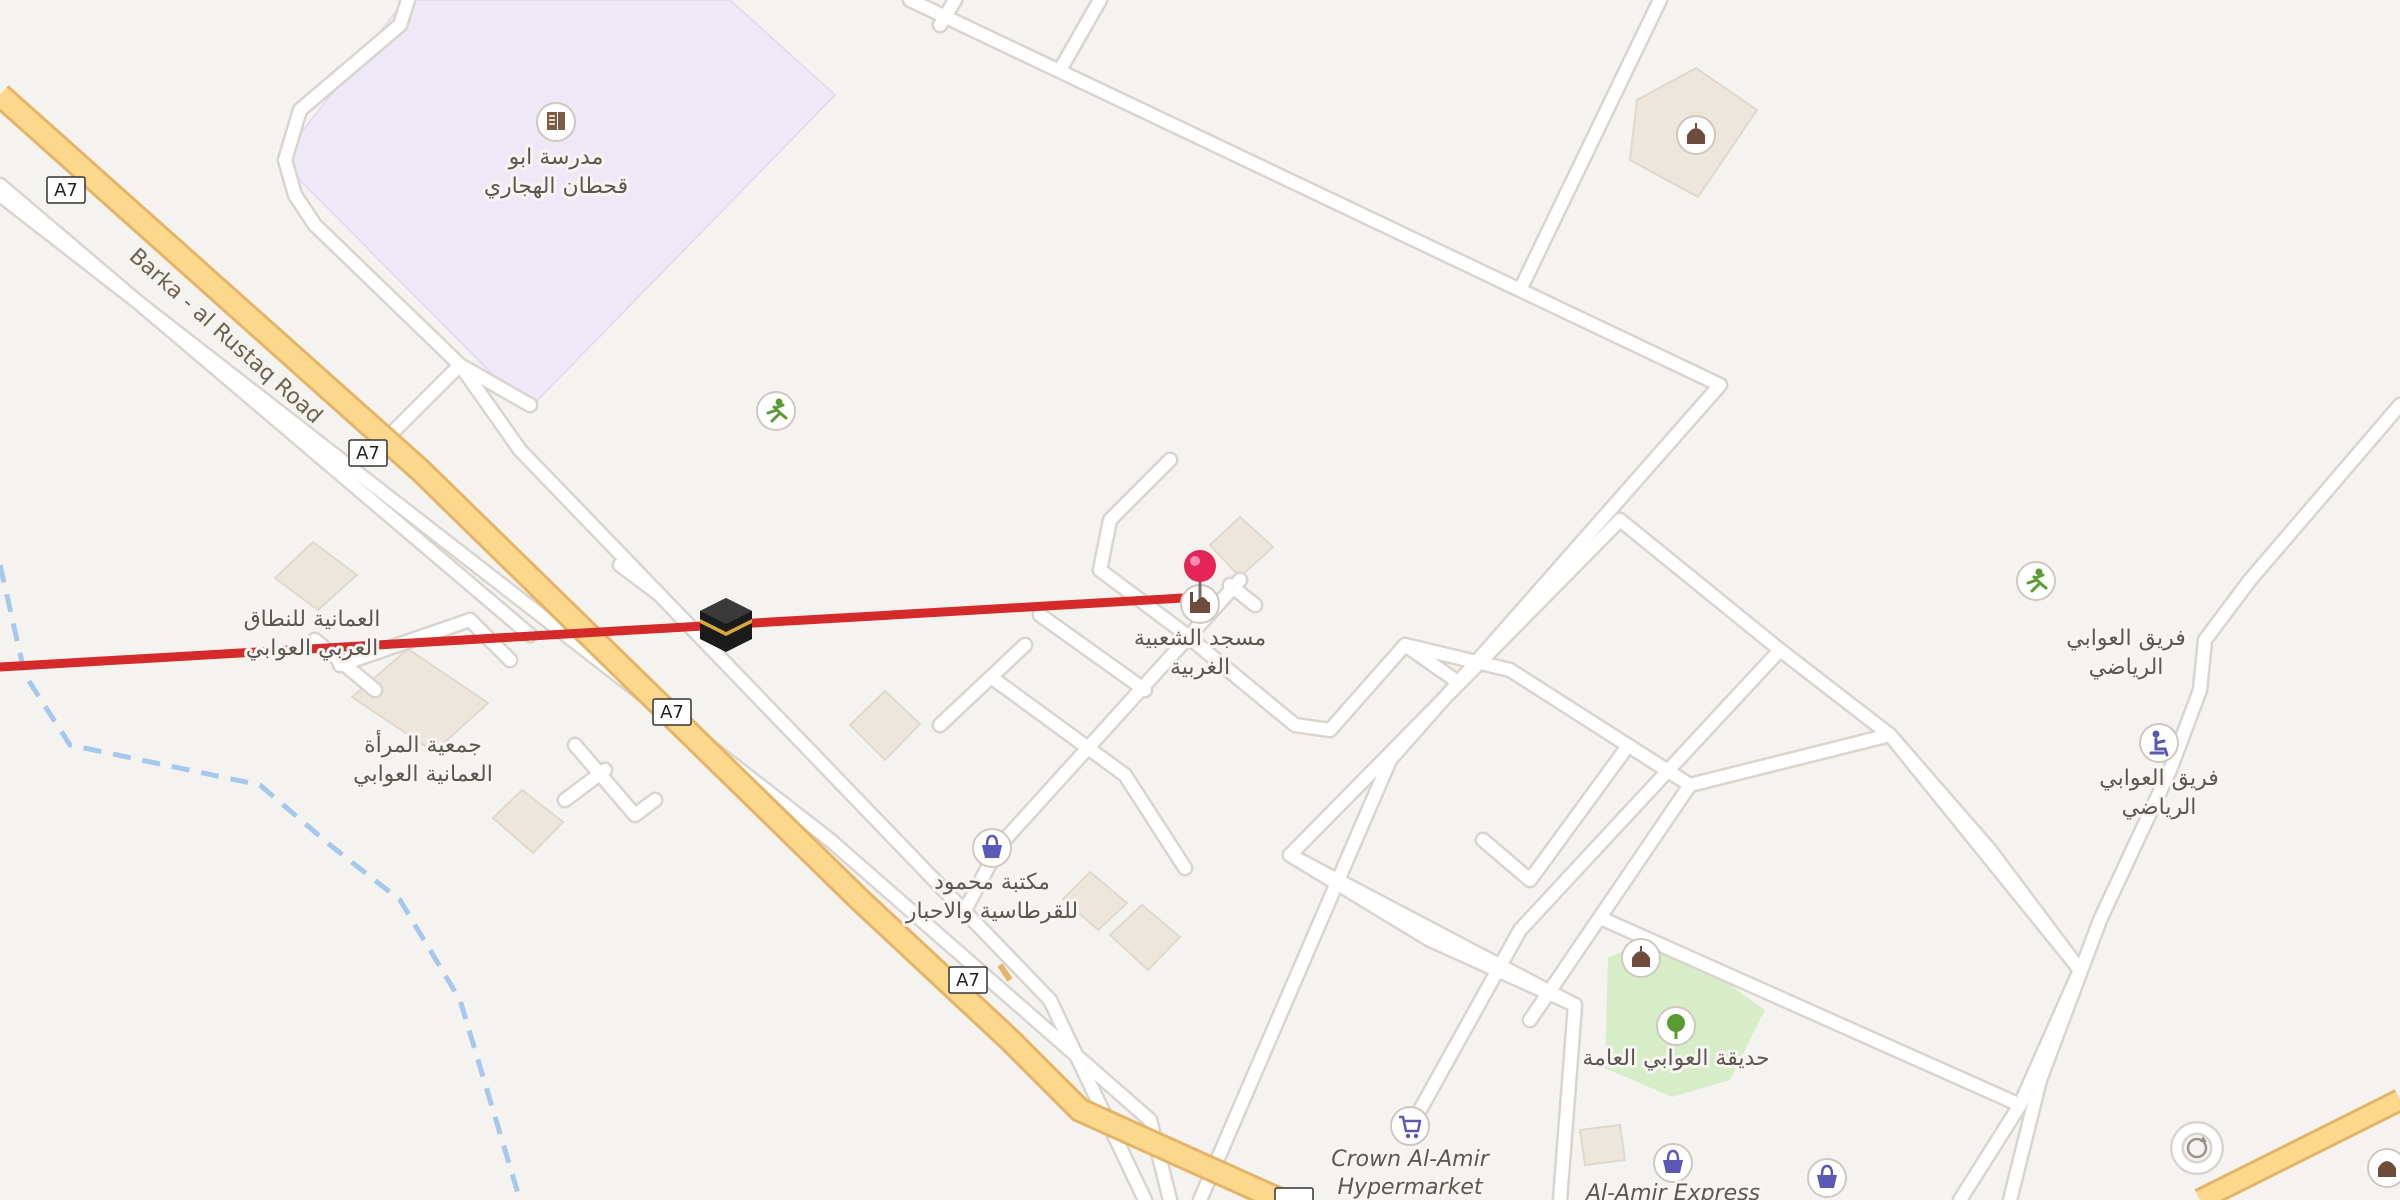 The image size is (2400, 1200). Describe the element at coordinates (556, 157) in the screenshot. I see `svg-text: مدرسة ابو` at that location.